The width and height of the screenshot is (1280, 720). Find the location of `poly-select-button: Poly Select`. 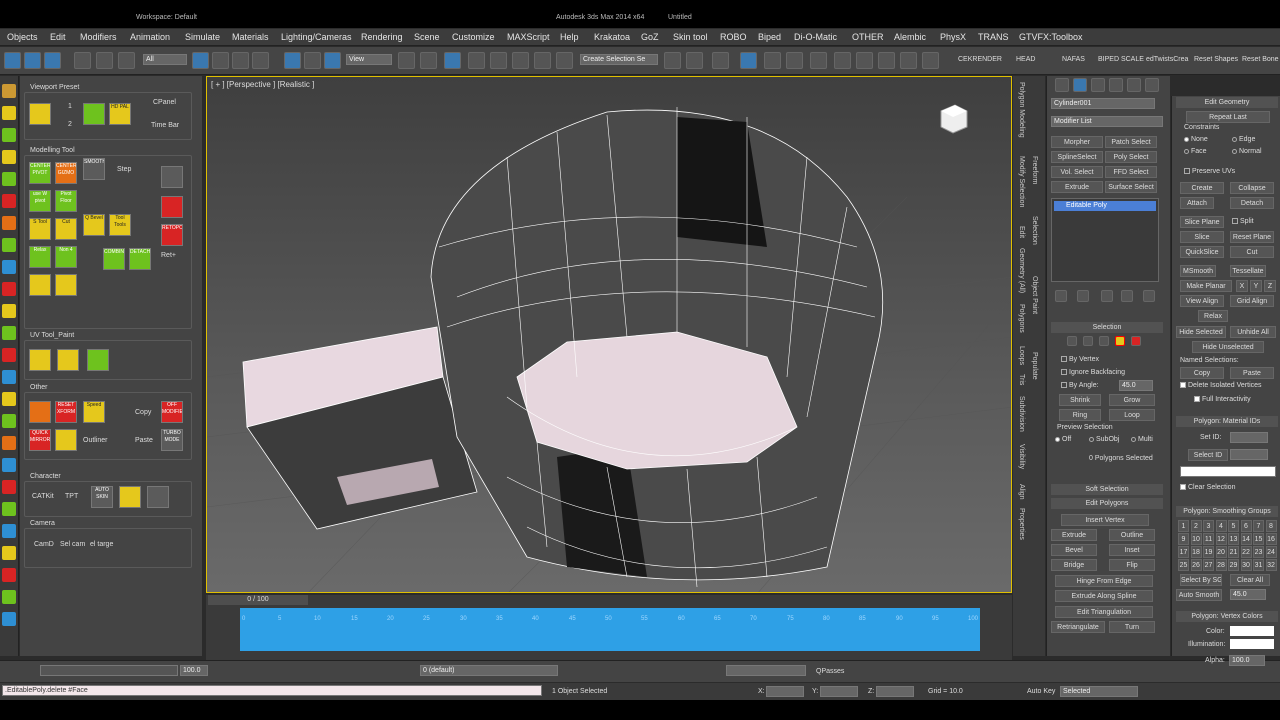

poly-select-button: Poly Select is located at coordinates (1131, 157).